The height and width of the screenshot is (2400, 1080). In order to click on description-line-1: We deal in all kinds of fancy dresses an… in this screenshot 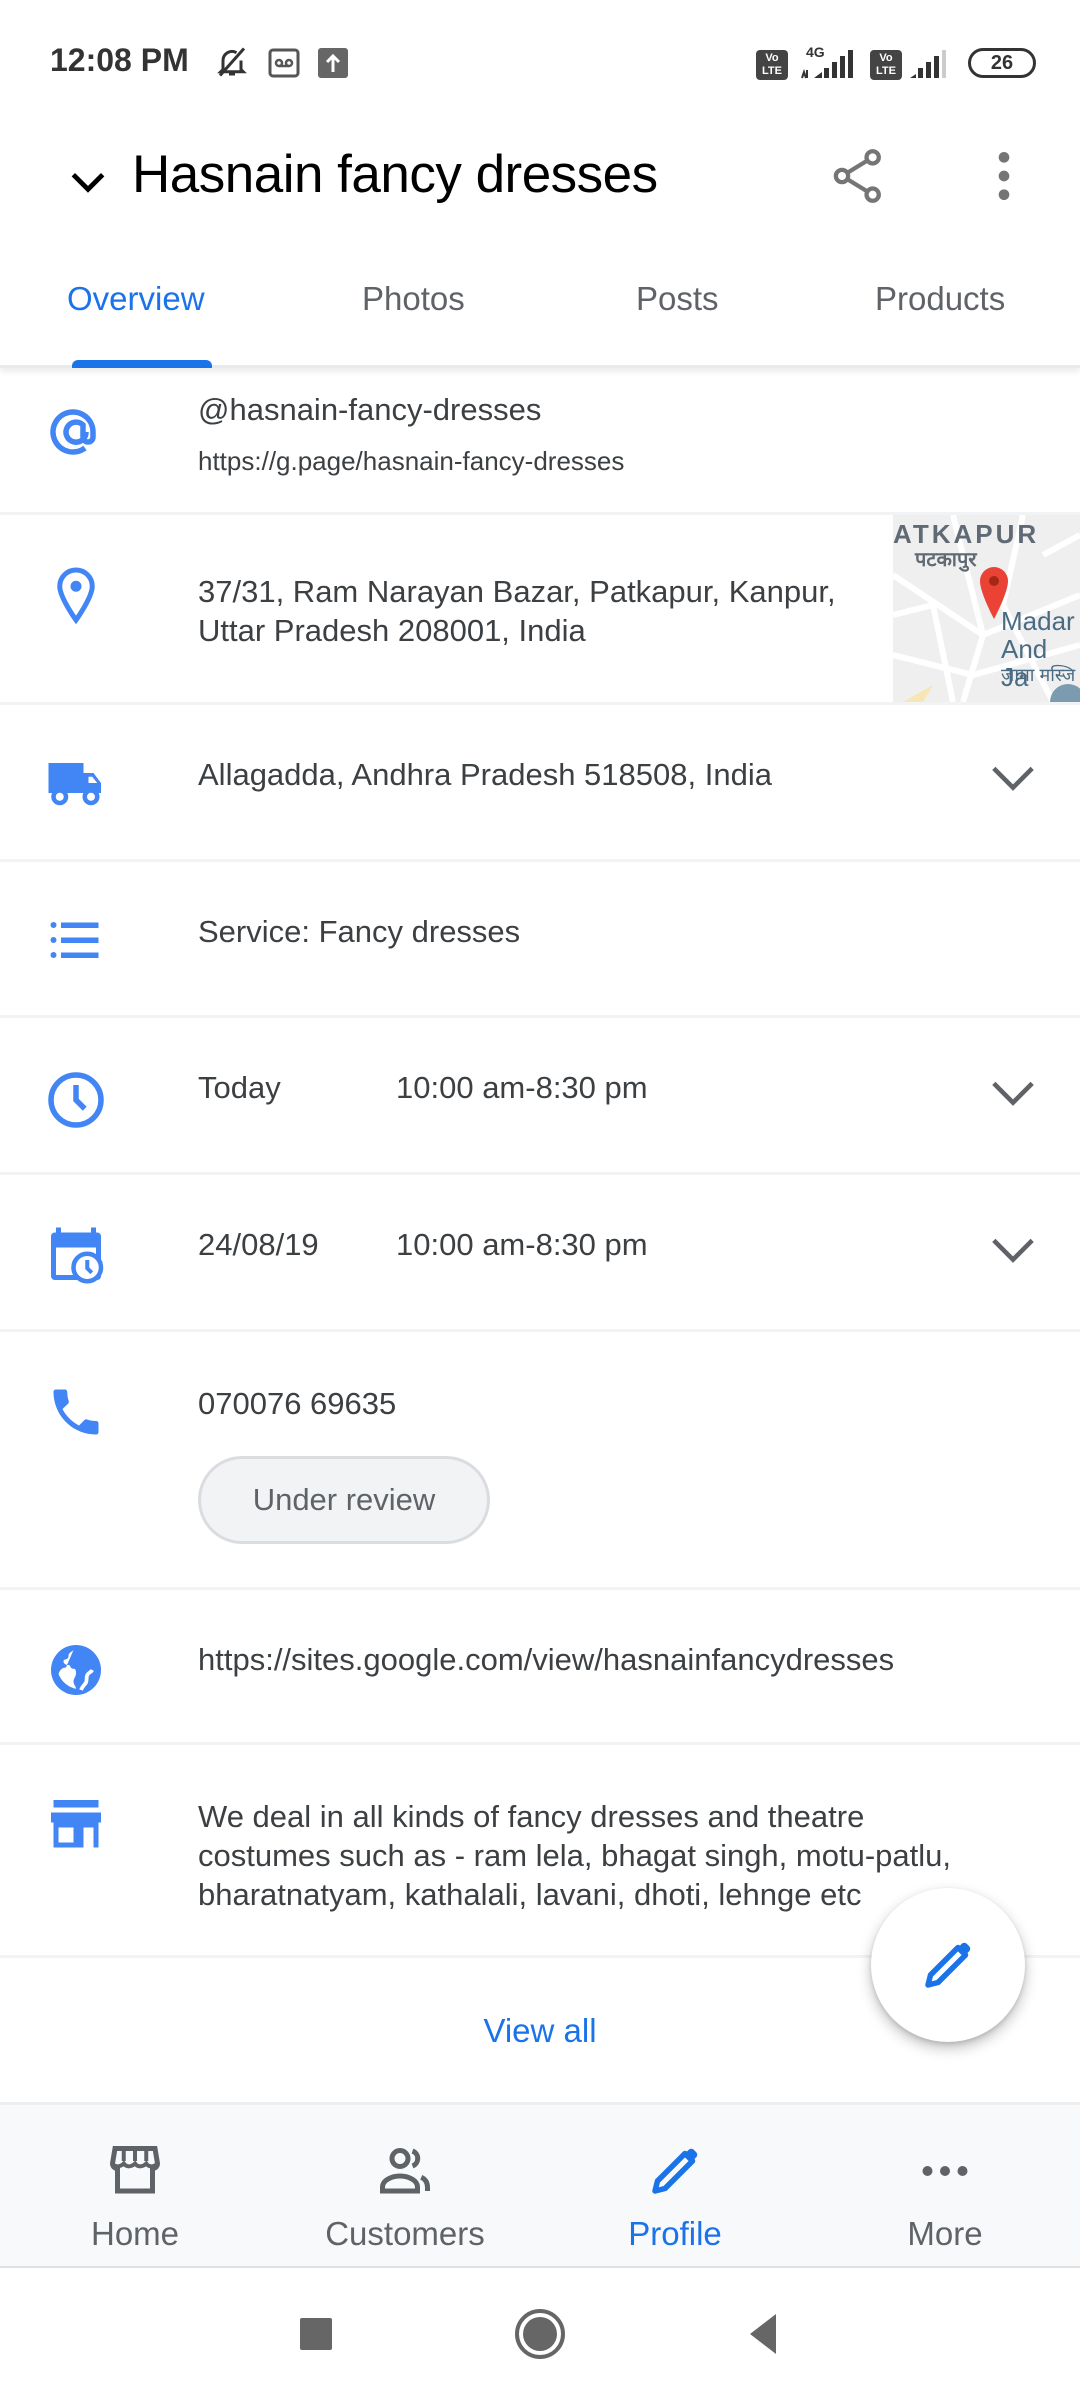, I will do `click(531, 1816)`.